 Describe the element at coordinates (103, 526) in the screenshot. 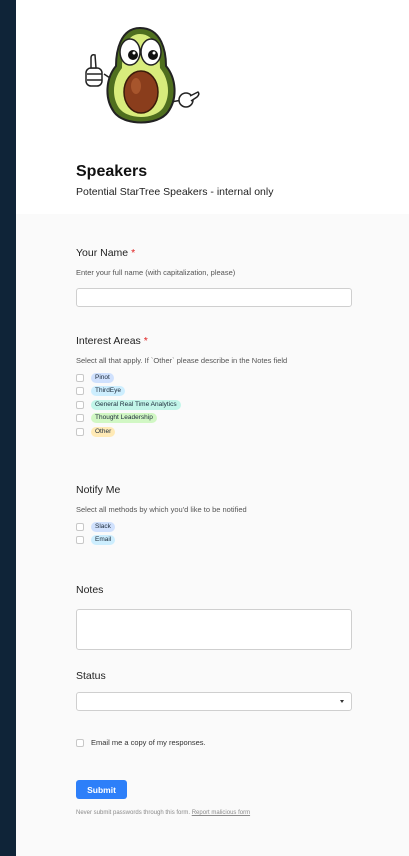

I see `option-tag: Slack` at that location.